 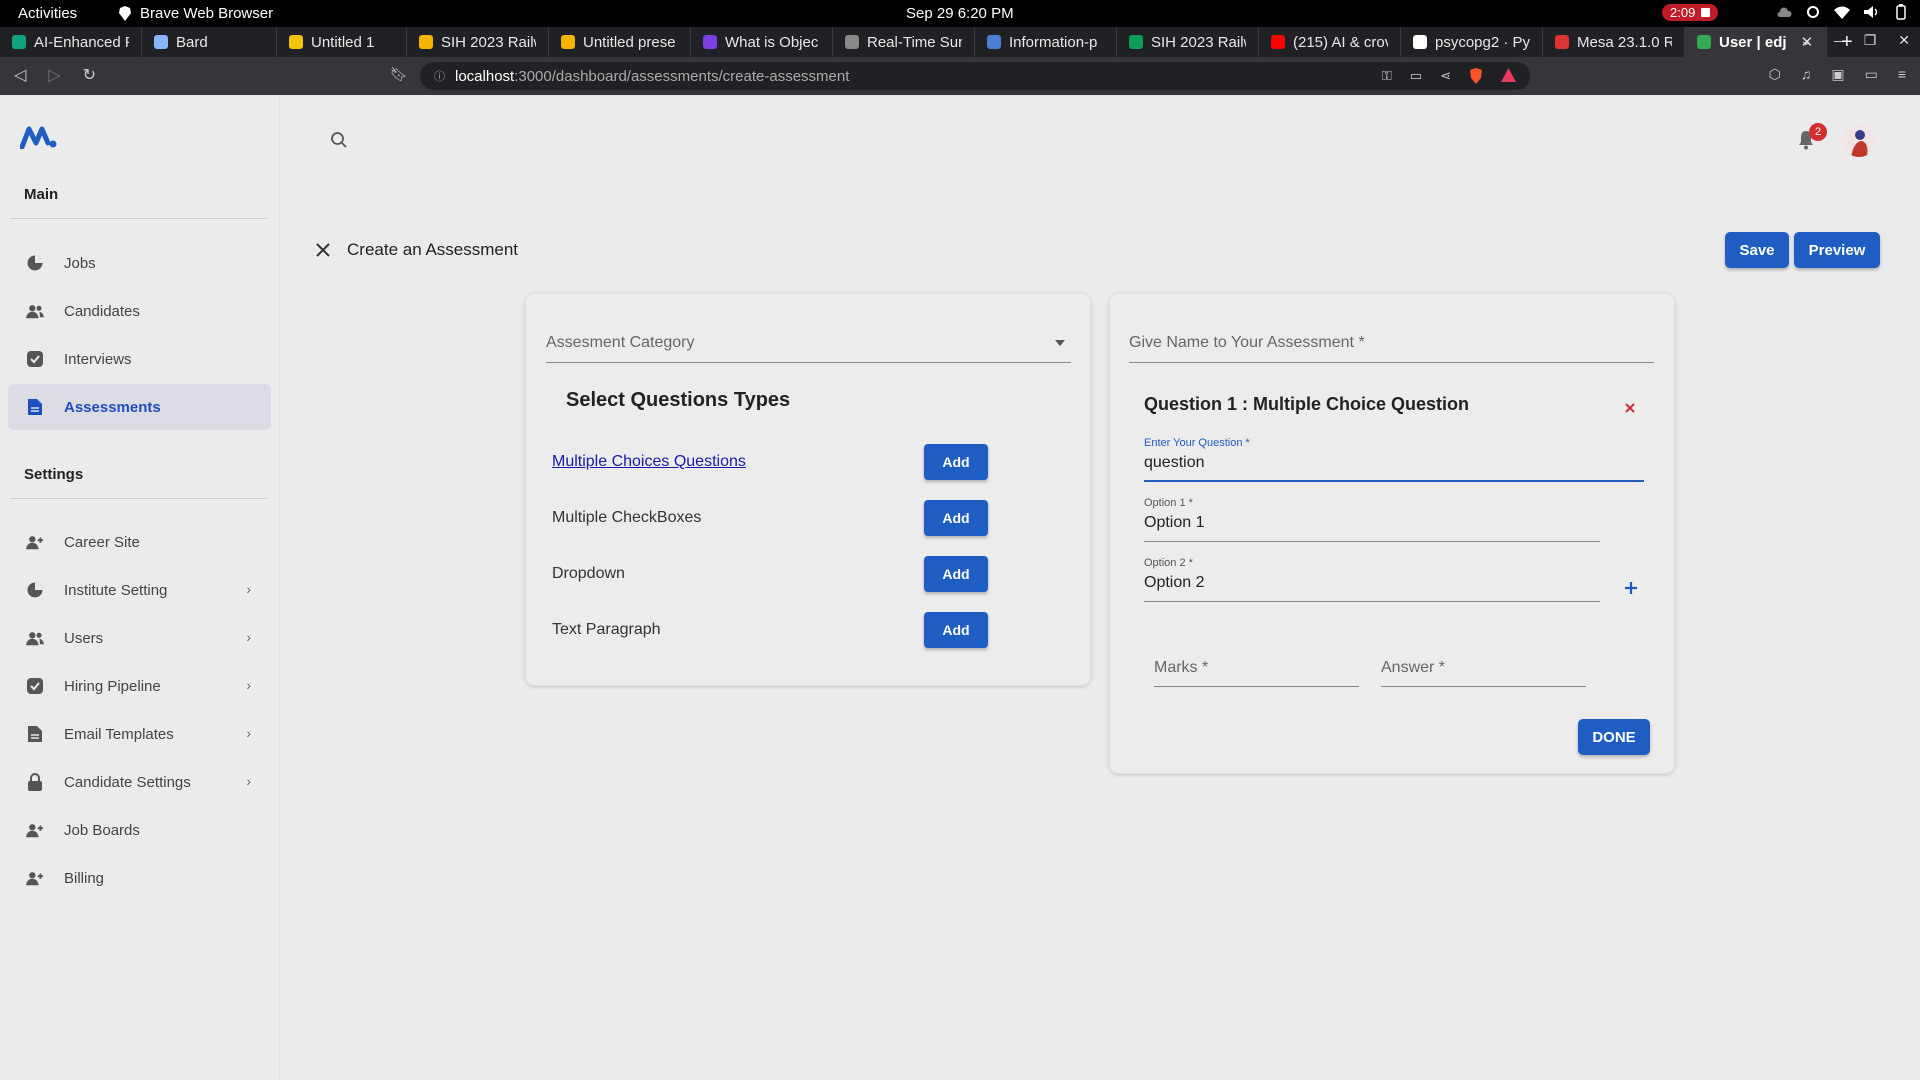 What do you see at coordinates (620, 42) in the screenshot?
I see `browser-tab: Untitled prese` at bounding box center [620, 42].